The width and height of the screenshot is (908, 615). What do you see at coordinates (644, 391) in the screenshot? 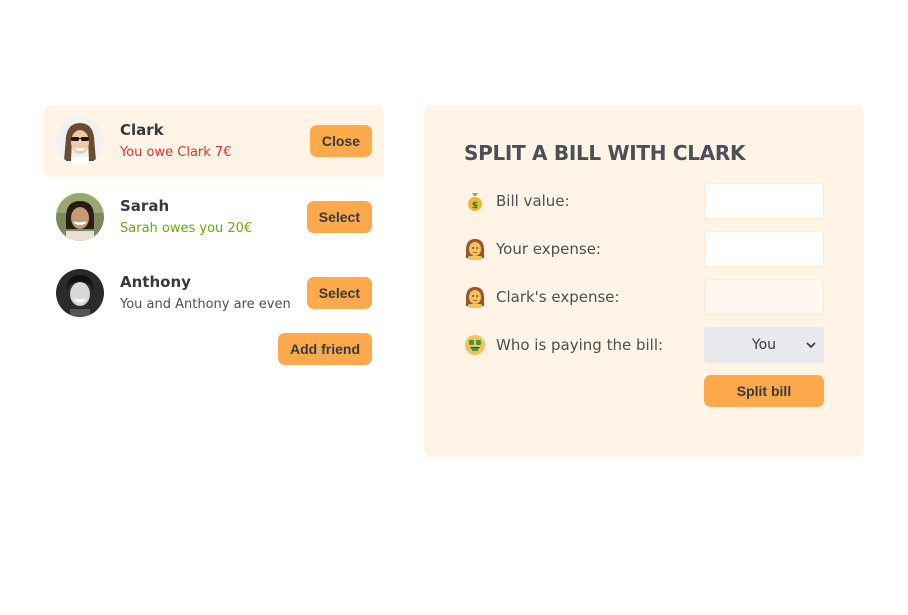
I see `submit-row: Split bill` at bounding box center [644, 391].